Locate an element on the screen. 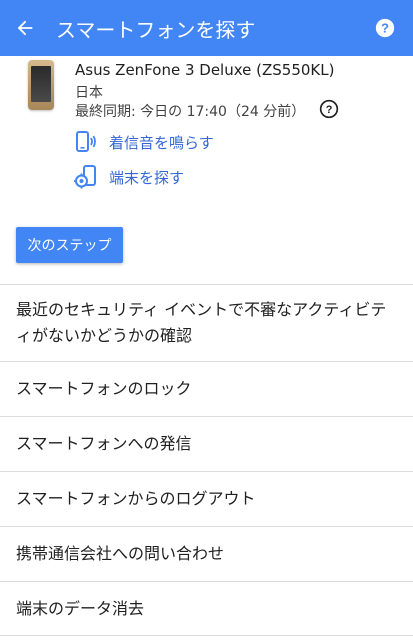  step-erase-device: 端末のデータ消去 is located at coordinates (206, 608).